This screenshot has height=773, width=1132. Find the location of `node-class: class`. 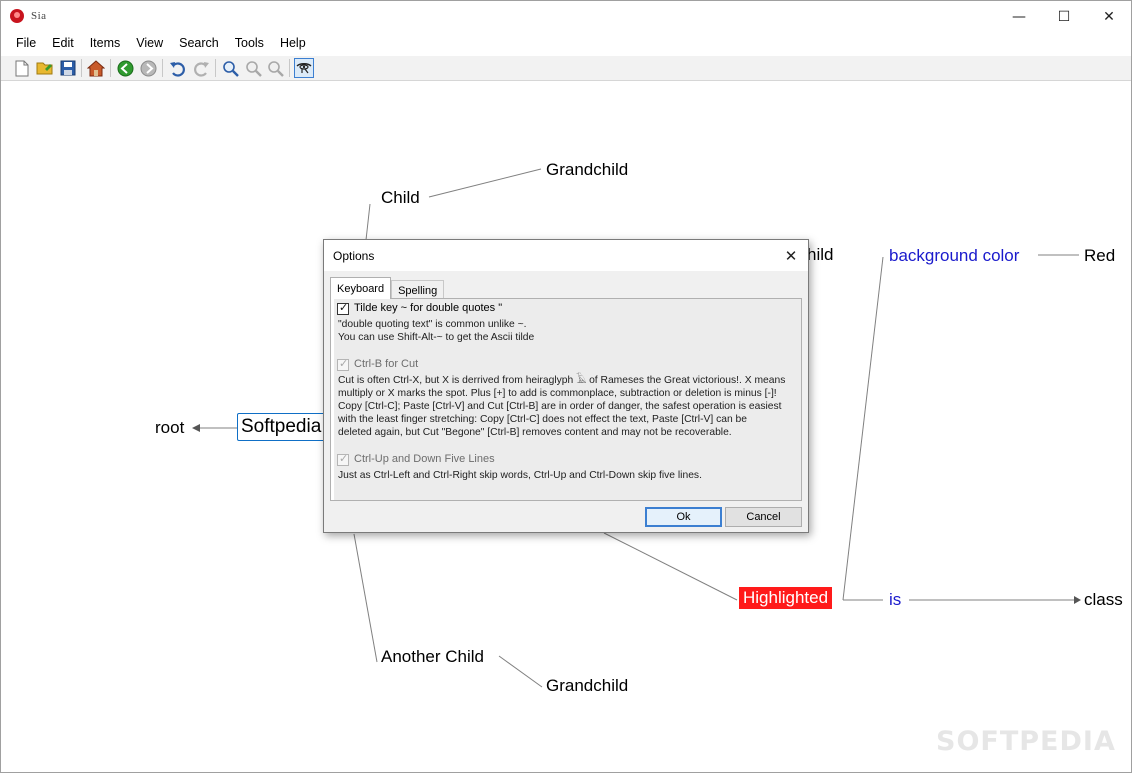

node-class: class is located at coordinates (1103, 600).